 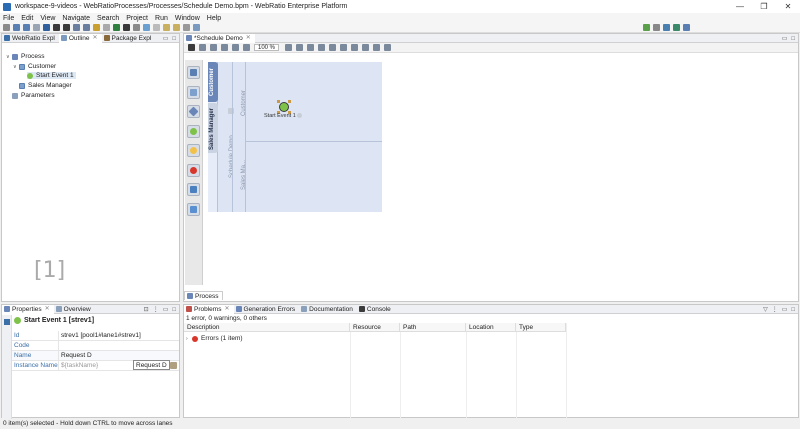 I want to click on menu-file: File, so click(x=8, y=18).